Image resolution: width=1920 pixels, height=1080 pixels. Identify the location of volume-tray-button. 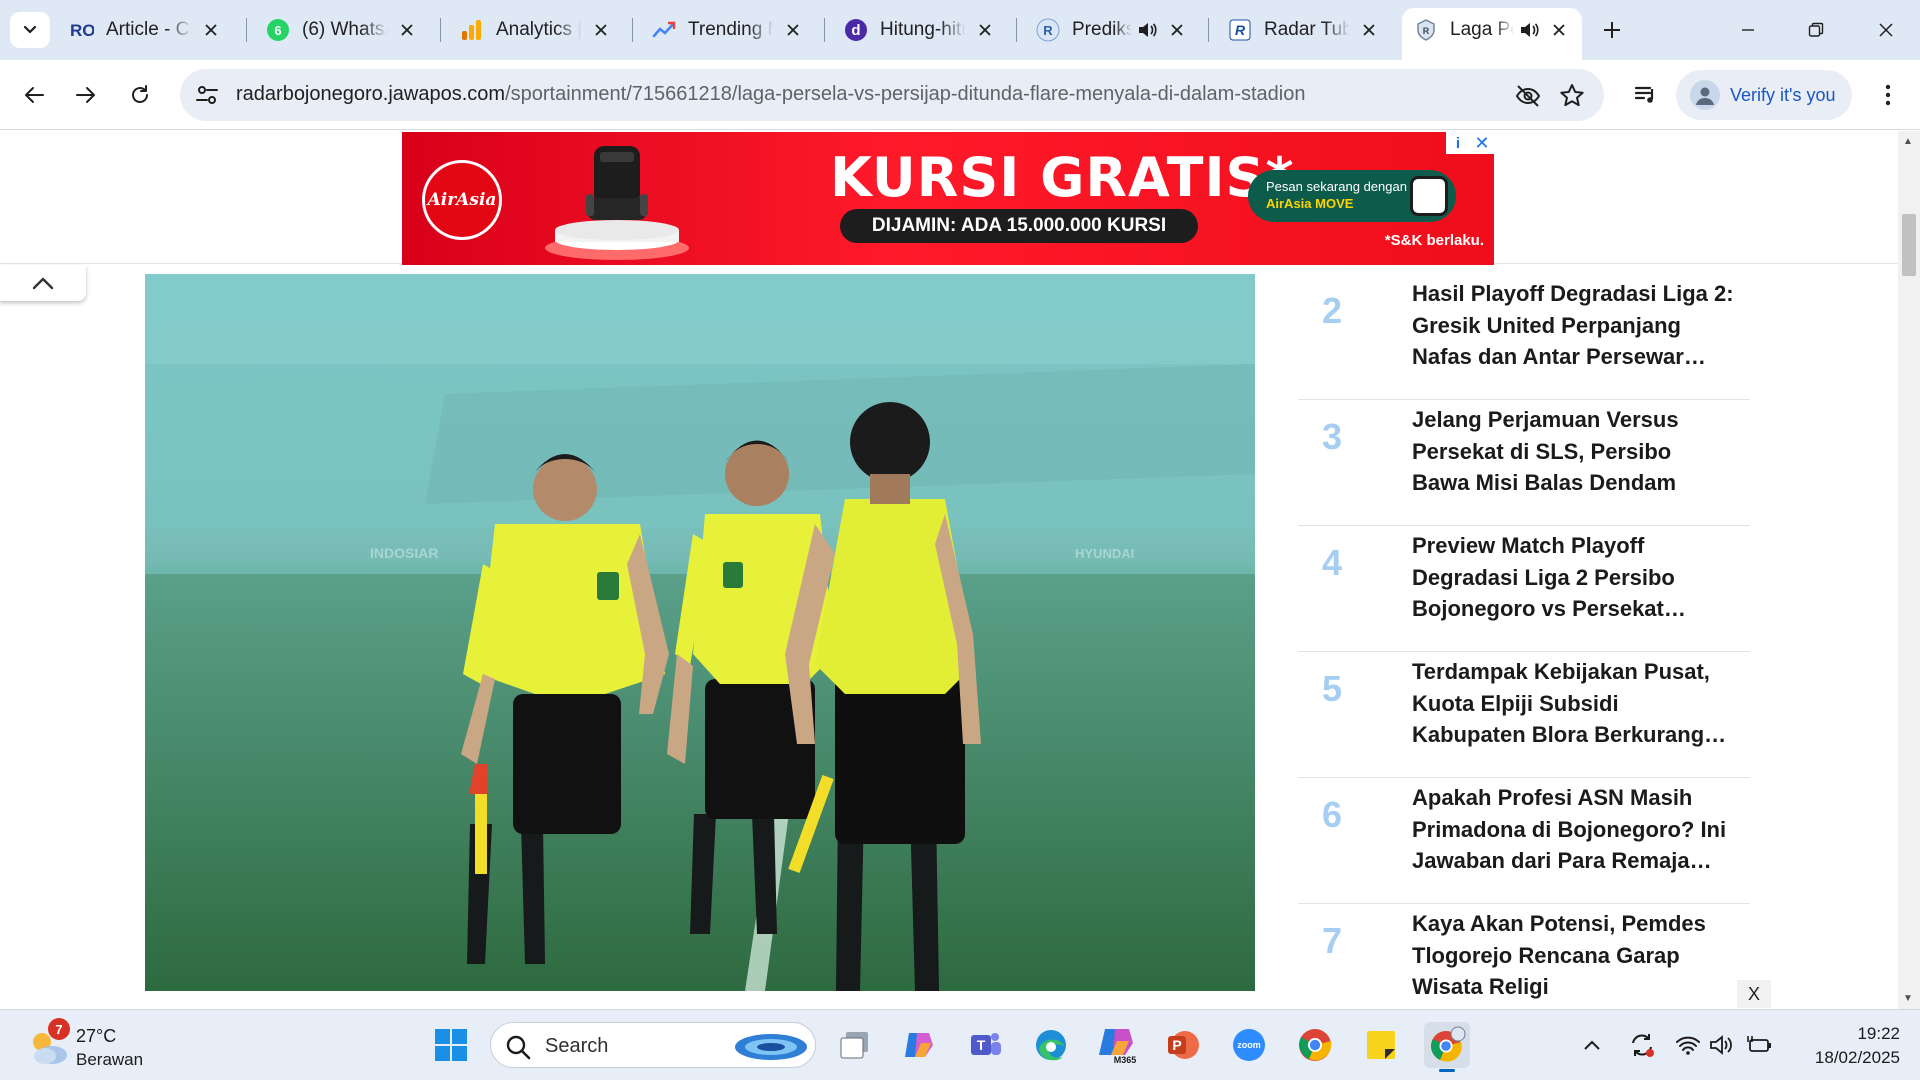
(1722, 1045).